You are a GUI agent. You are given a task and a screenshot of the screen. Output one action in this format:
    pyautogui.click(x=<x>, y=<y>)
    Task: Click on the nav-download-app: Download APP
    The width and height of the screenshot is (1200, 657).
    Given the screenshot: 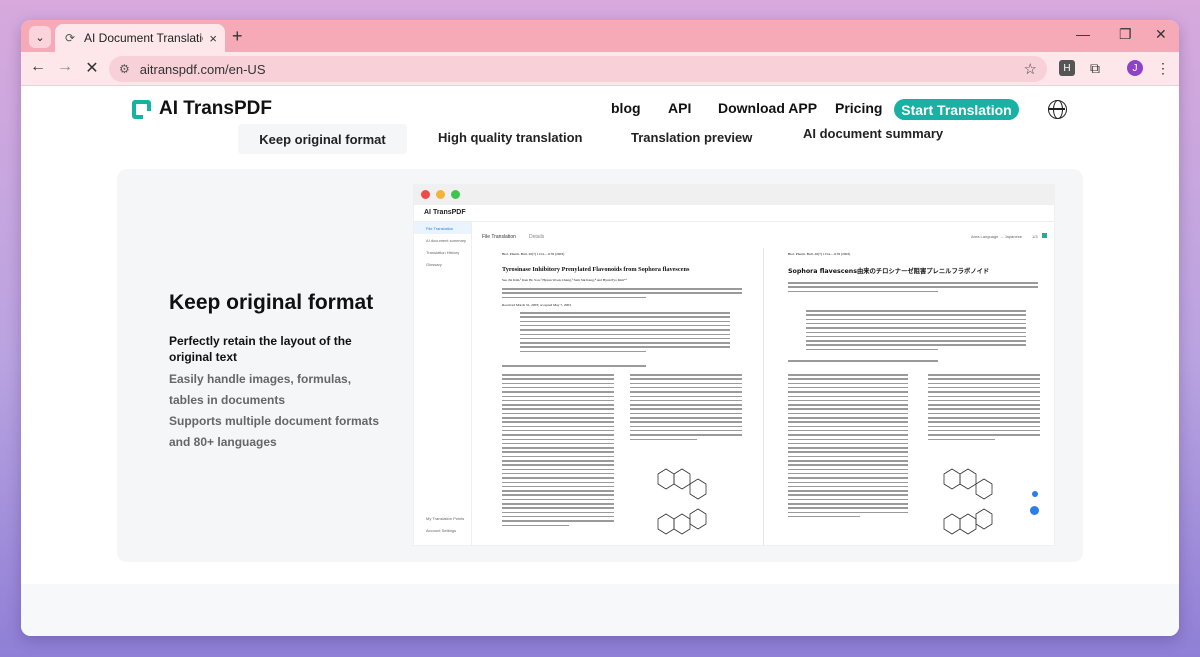 What is the action you would take?
    pyautogui.click(x=767, y=108)
    